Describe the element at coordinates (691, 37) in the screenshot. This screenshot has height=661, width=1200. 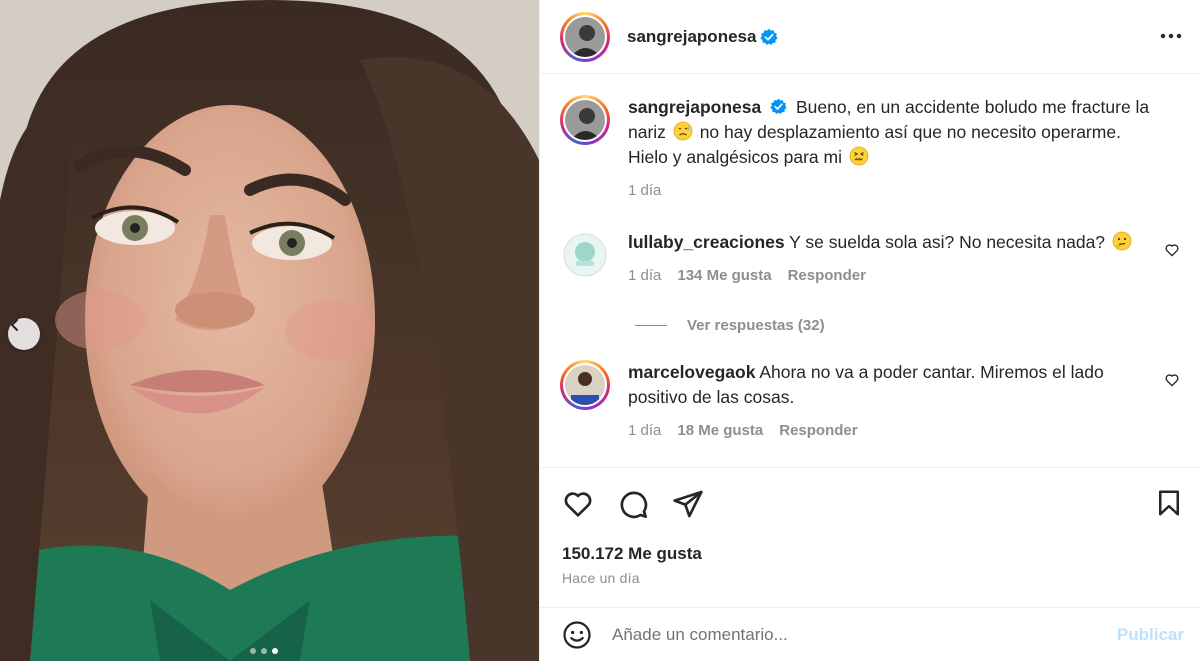
I see `post-author-username: sangrejaponesa` at that location.